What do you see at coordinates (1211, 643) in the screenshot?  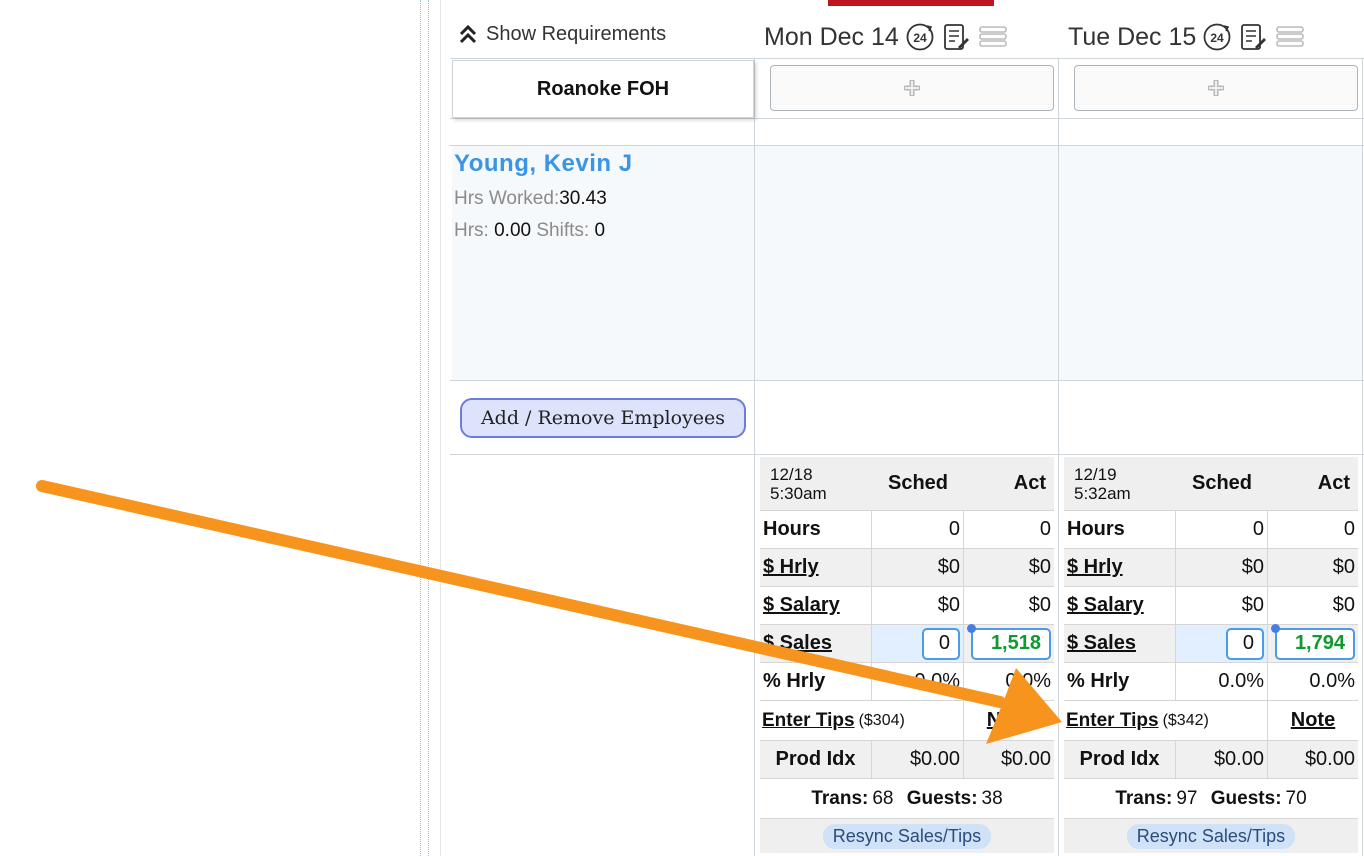 I see `sales-row: $ Sales 0 1,794` at bounding box center [1211, 643].